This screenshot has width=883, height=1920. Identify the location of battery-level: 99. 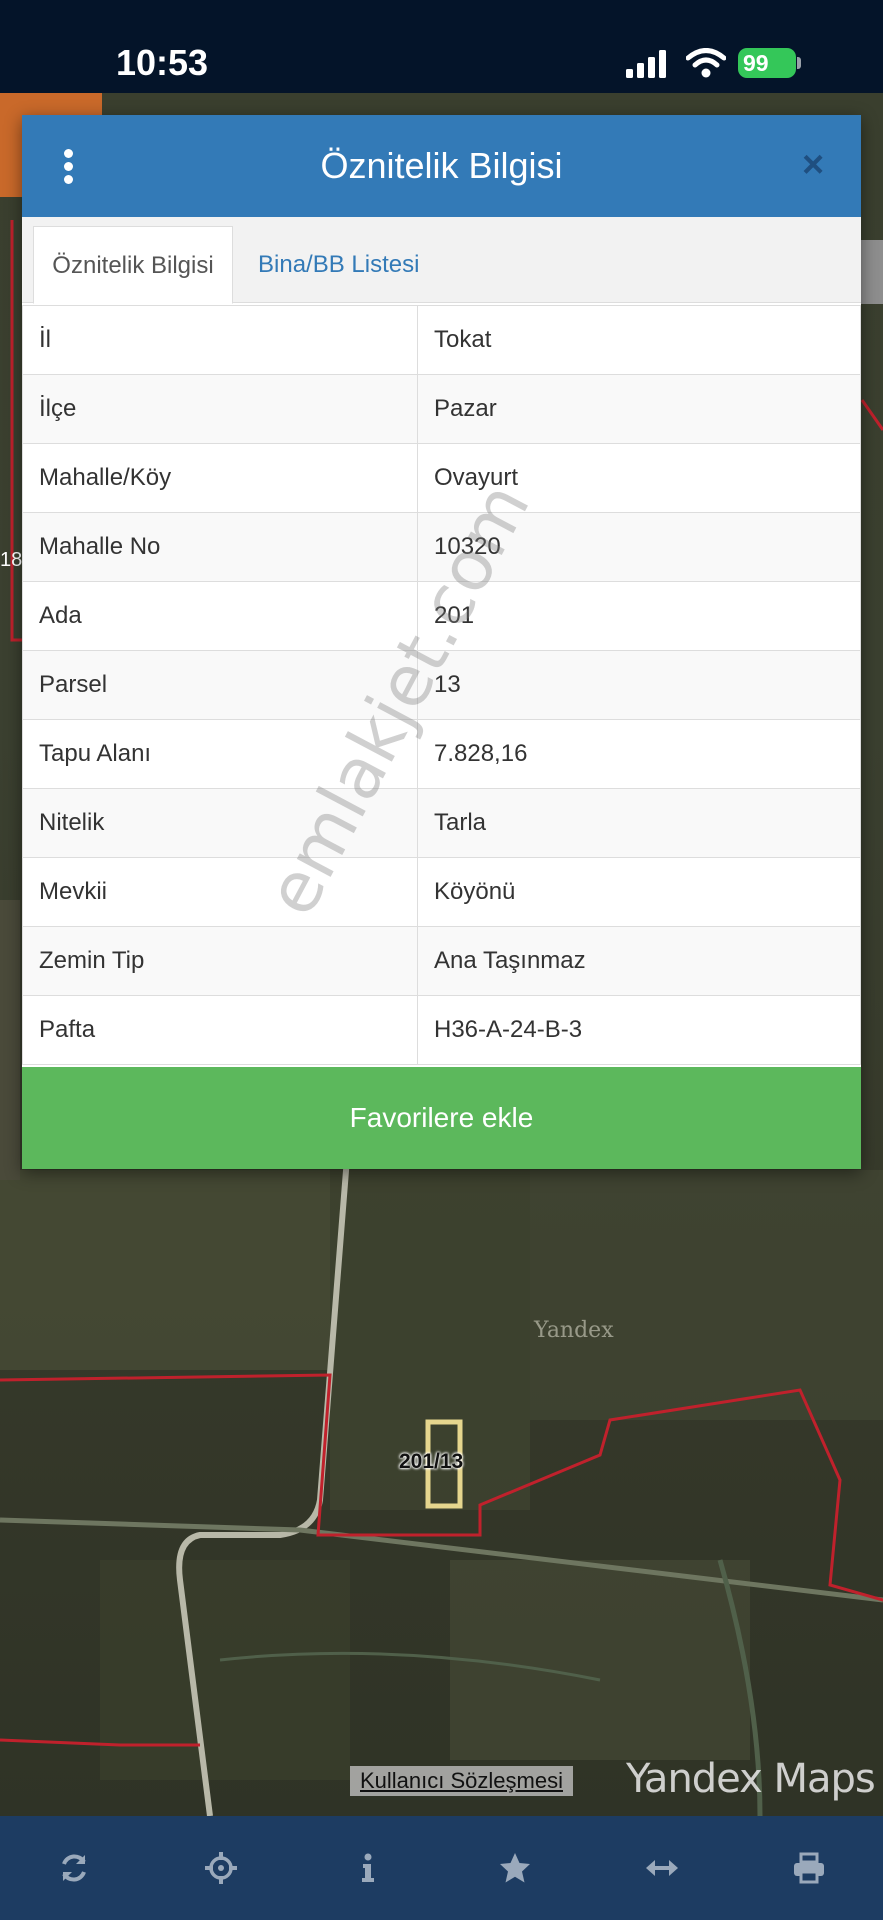
(756, 63).